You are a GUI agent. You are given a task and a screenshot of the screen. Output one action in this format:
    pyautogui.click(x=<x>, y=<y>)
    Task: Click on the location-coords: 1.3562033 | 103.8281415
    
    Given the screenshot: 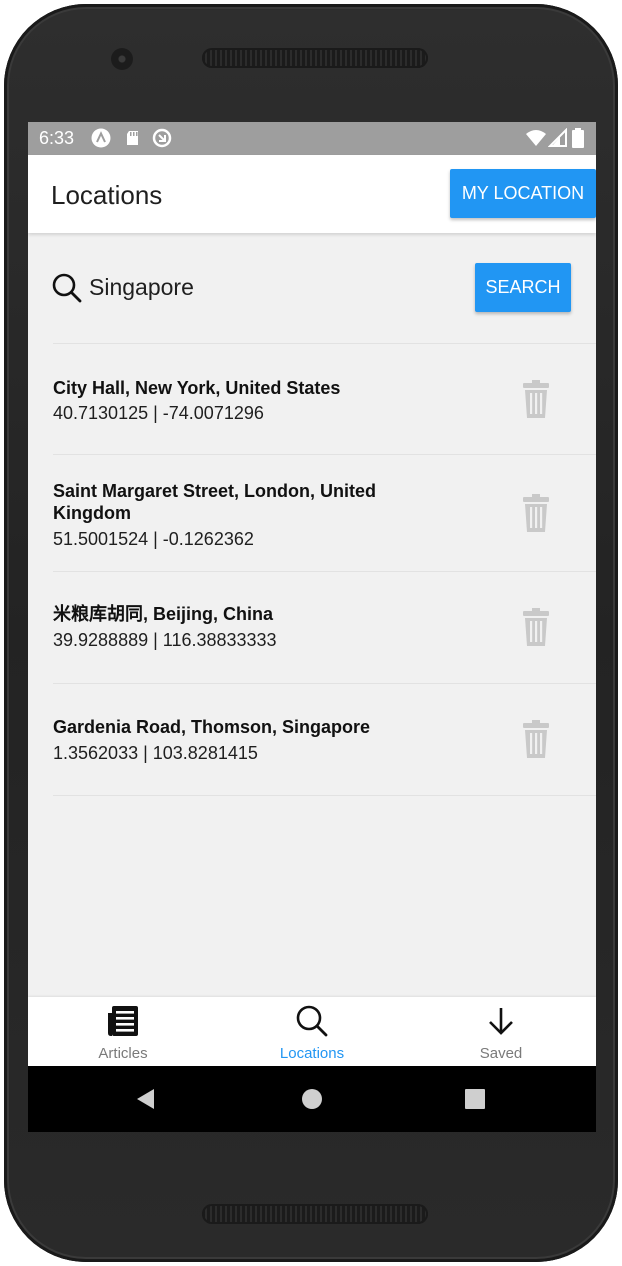 What is the action you would take?
    pyautogui.click(x=155, y=753)
    